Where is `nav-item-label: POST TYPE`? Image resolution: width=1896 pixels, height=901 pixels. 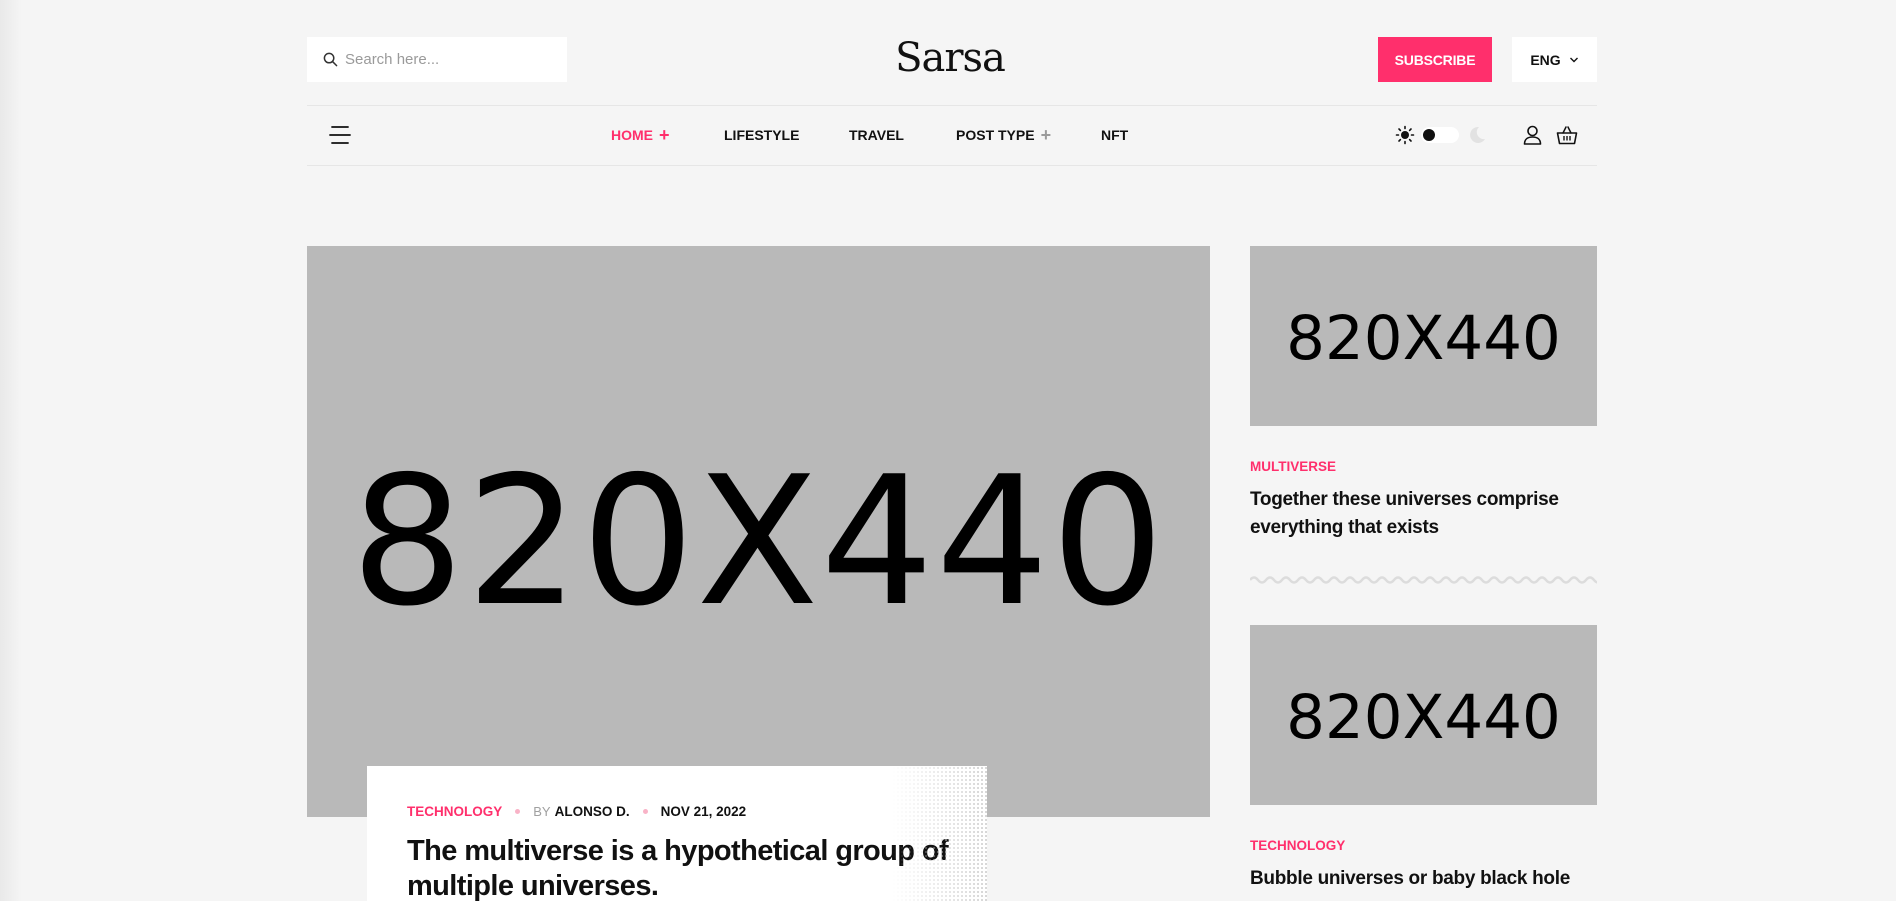
nav-item-label: POST TYPE is located at coordinates (995, 135).